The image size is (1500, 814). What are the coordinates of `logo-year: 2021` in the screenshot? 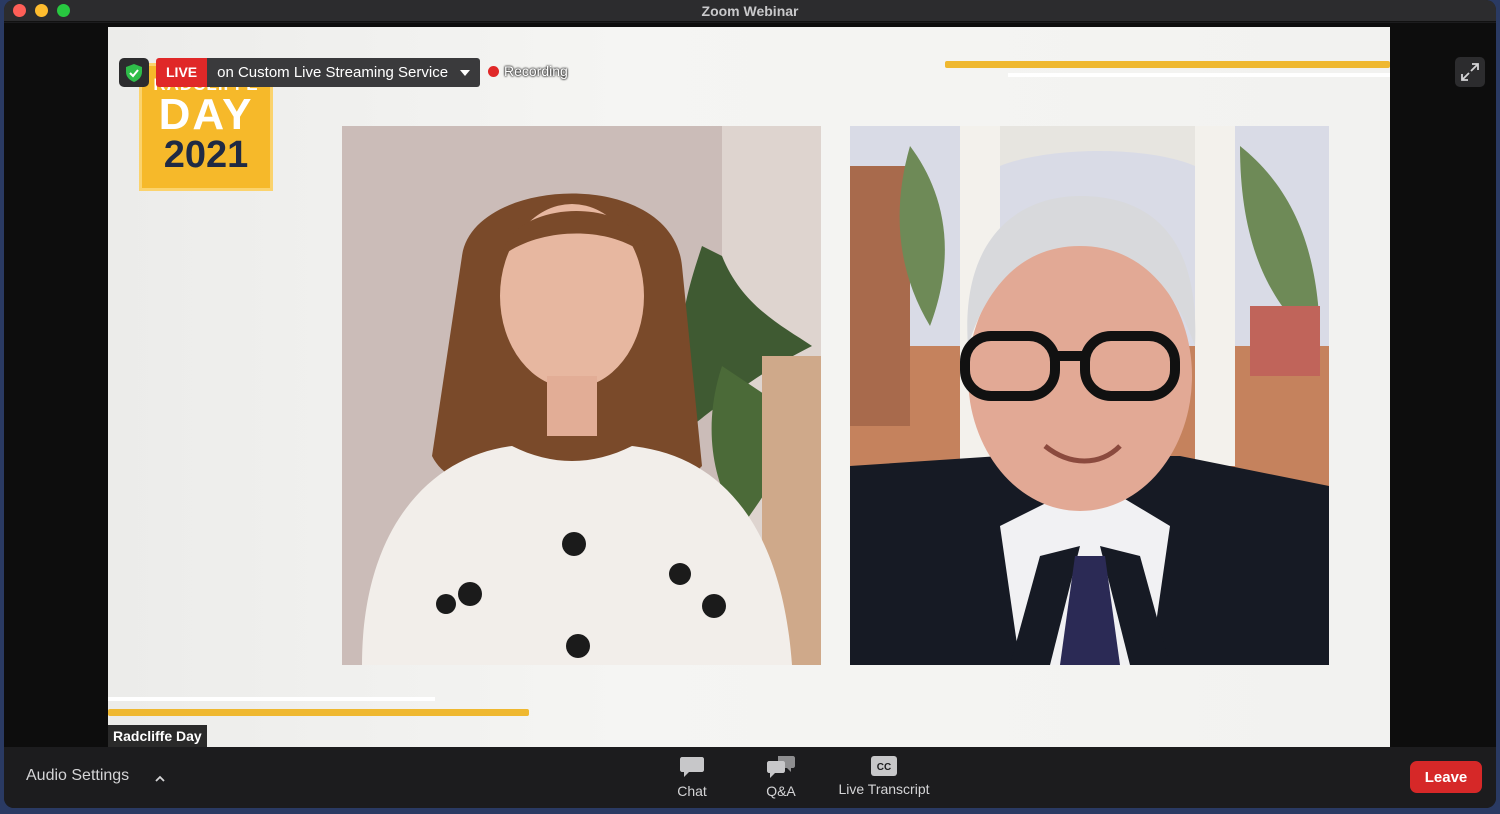 It's located at (206, 155).